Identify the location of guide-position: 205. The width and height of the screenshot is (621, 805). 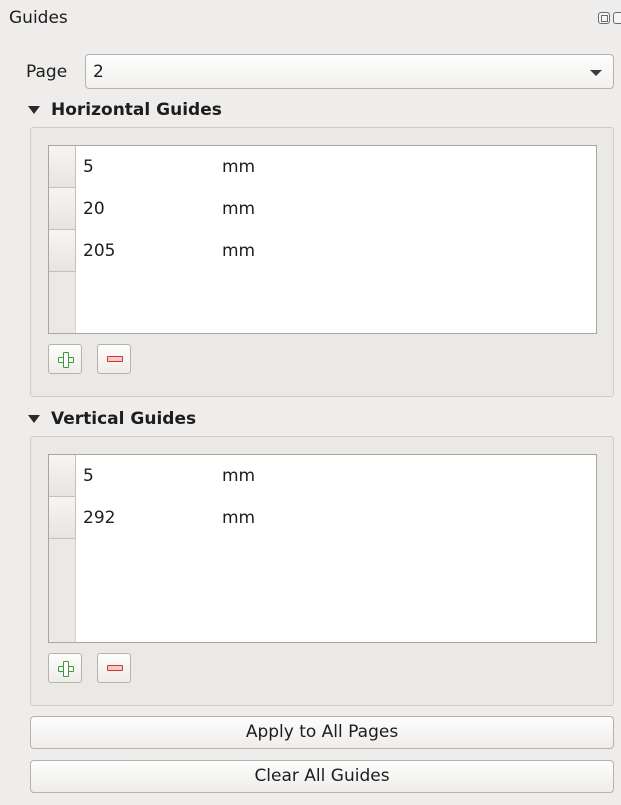
(99, 251).